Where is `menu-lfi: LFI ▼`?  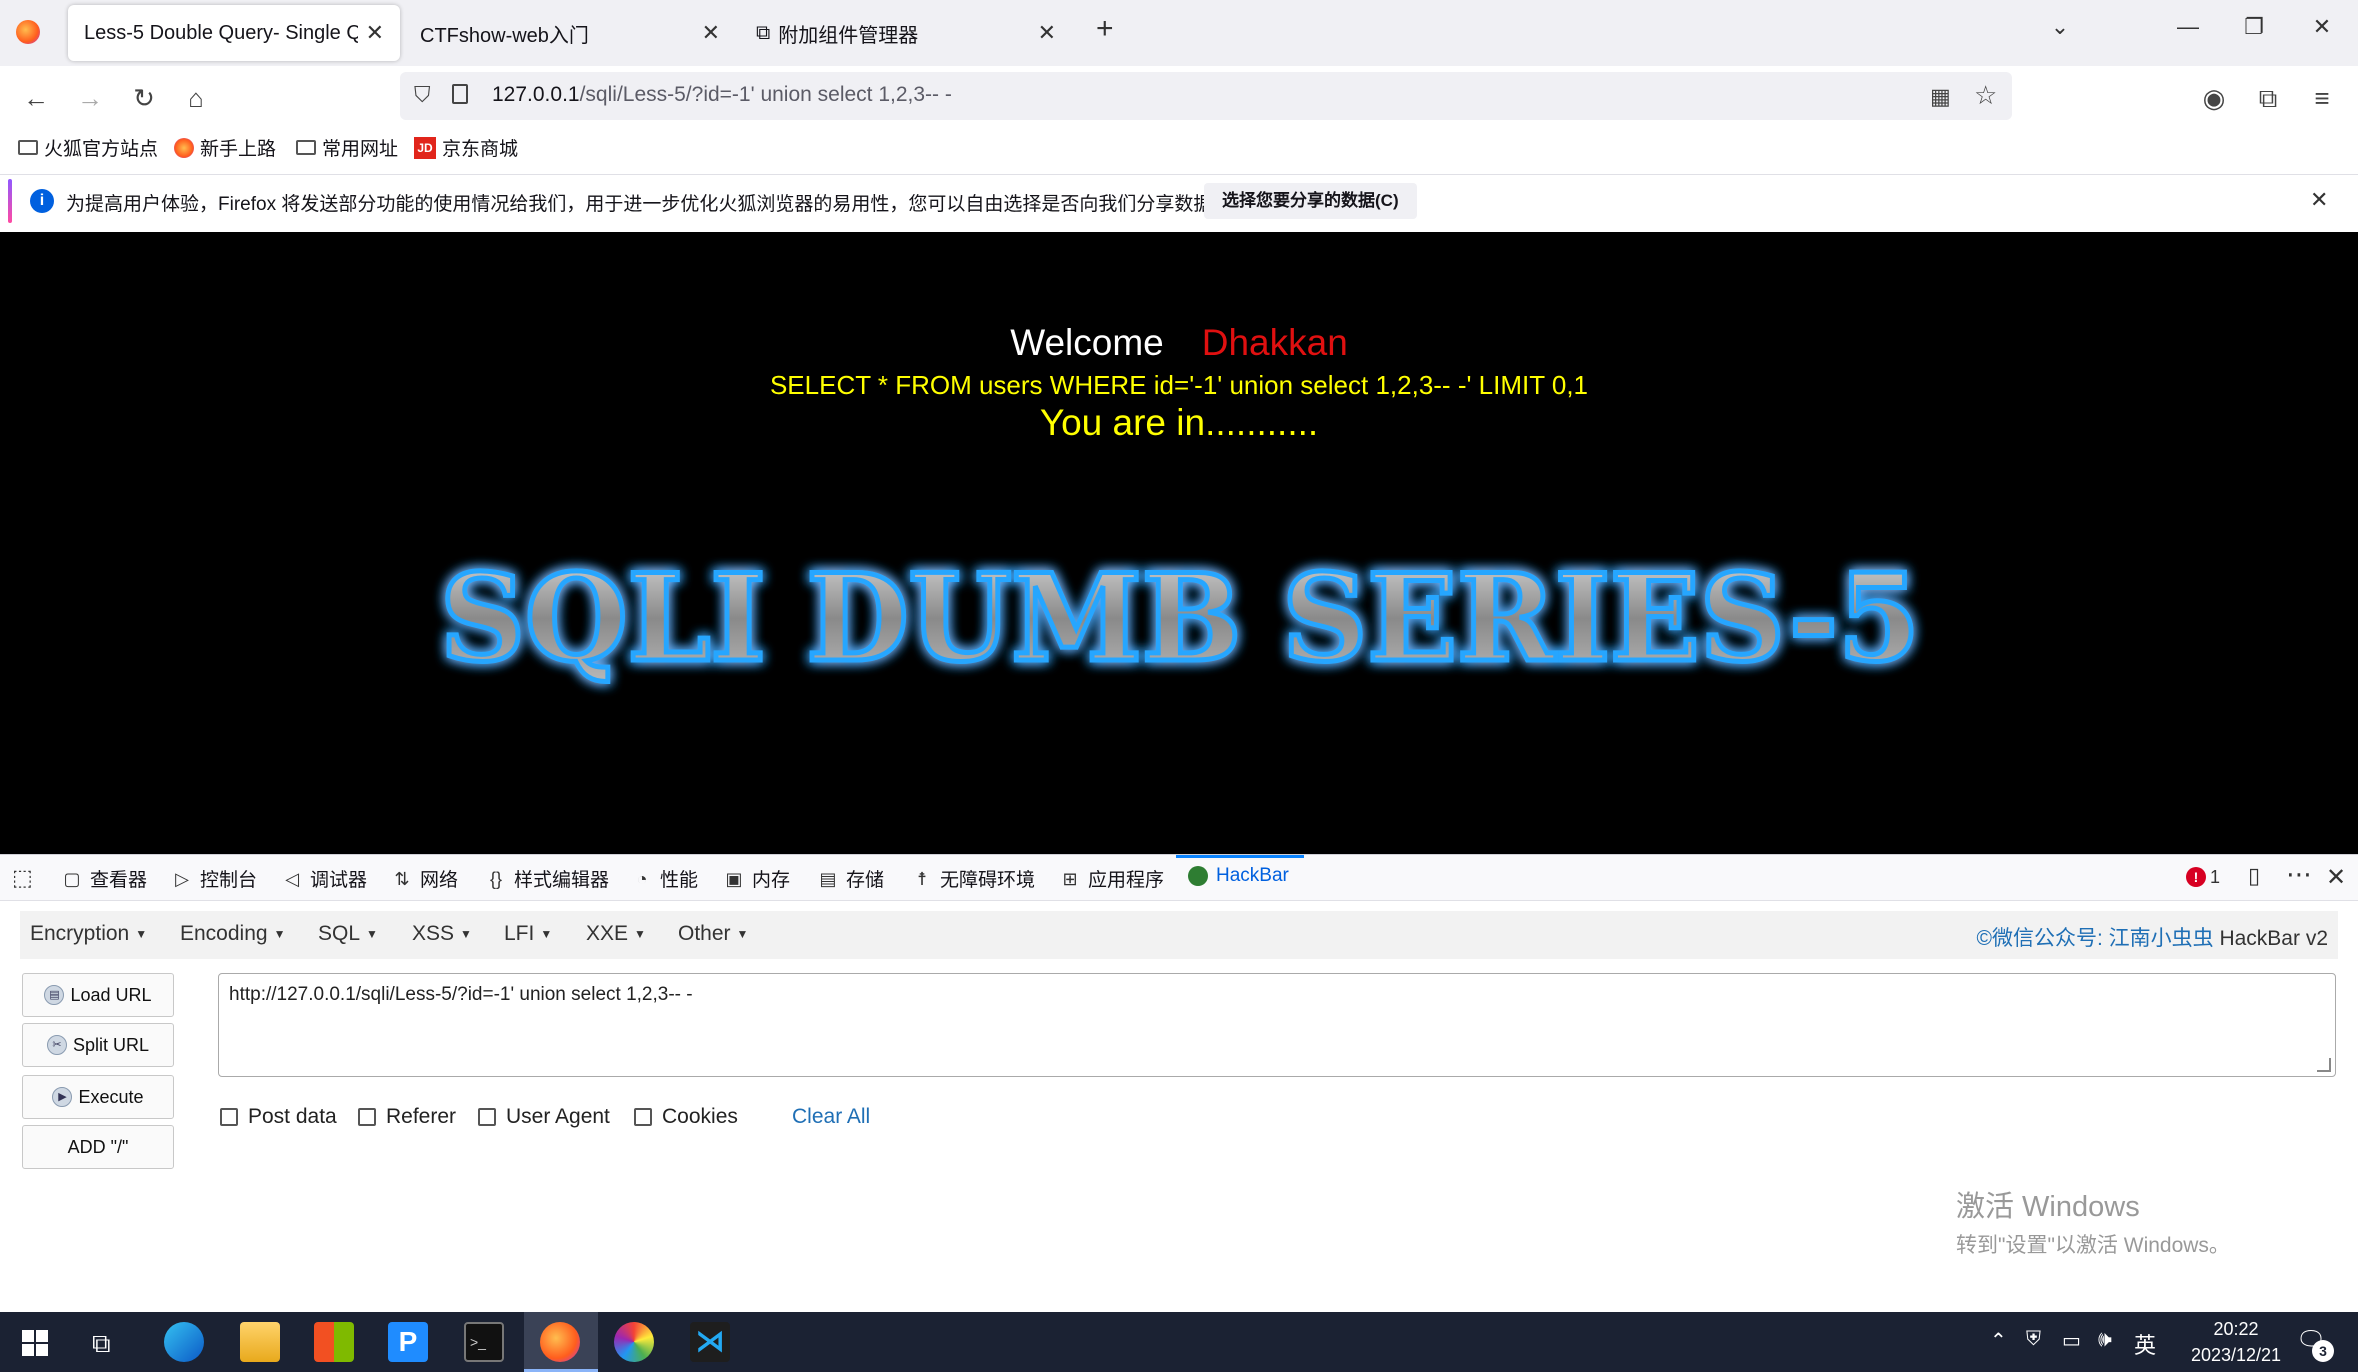 menu-lfi: LFI ▼ is located at coordinates (528, 934).